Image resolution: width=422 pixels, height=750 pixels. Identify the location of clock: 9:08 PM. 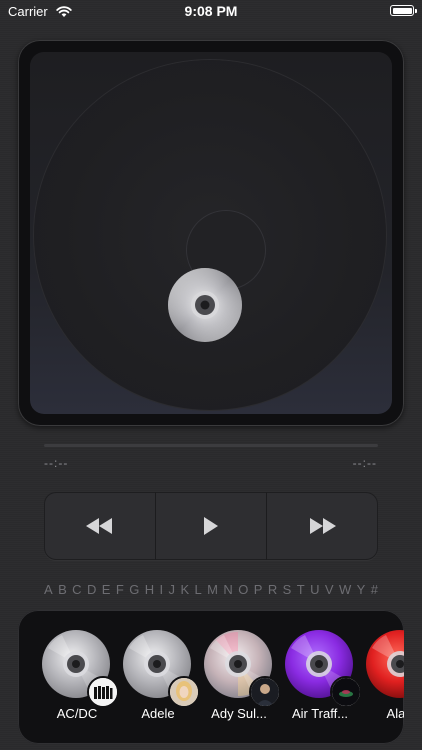
(211, 11).